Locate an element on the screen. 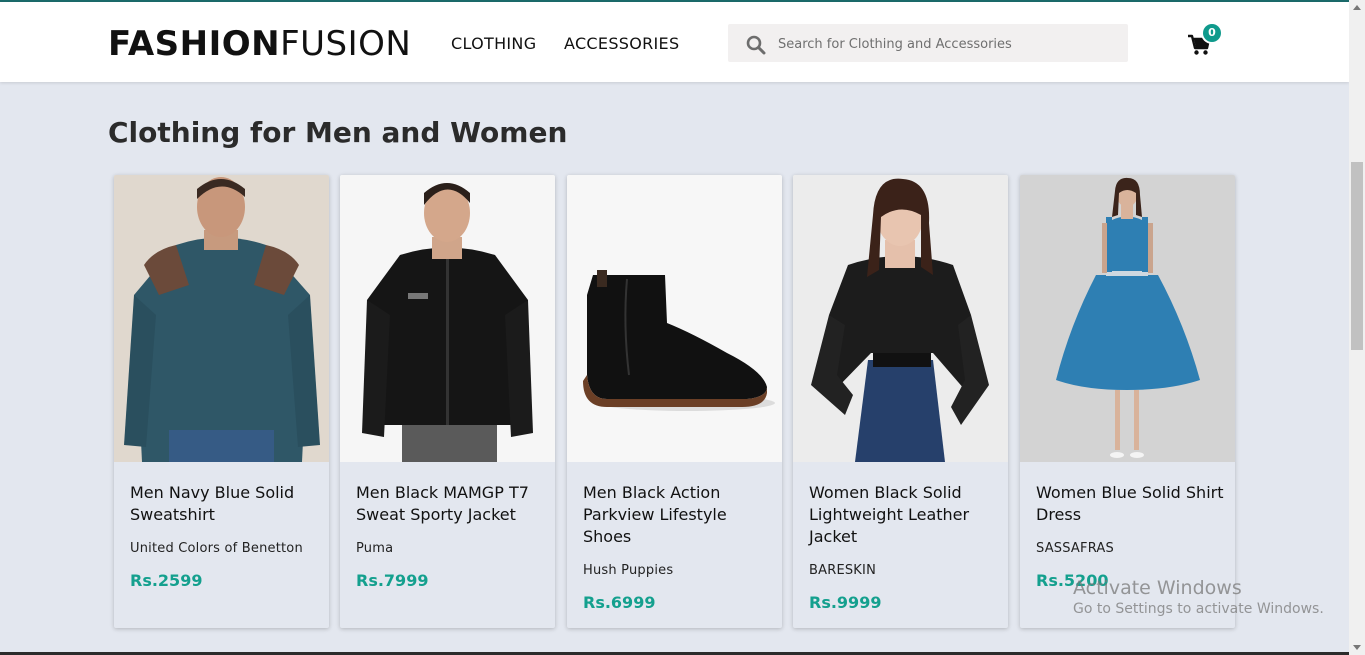  product-name: Men Navy Blue Solid Sweatshirt is located at coordinates (225, 504).